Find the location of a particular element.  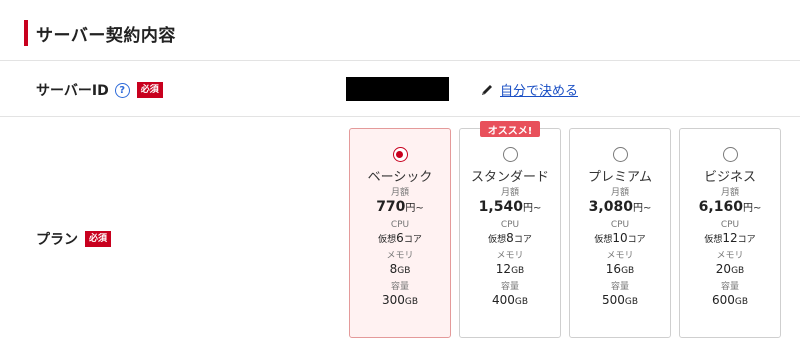

cpu-value: 12 is located at coordinates (730, 238).